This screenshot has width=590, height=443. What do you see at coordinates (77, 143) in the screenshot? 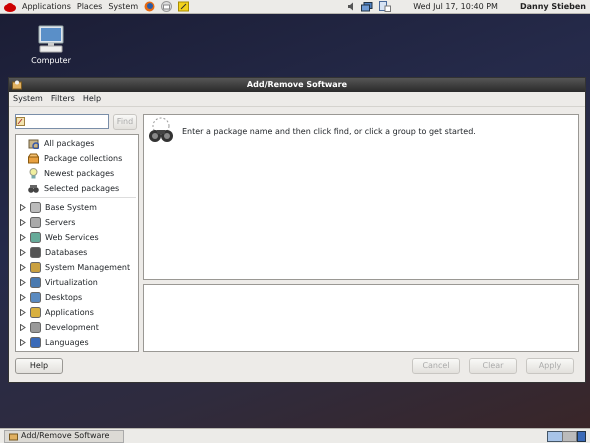
I see `group-item: All packages` at bounding box center [77, 143].